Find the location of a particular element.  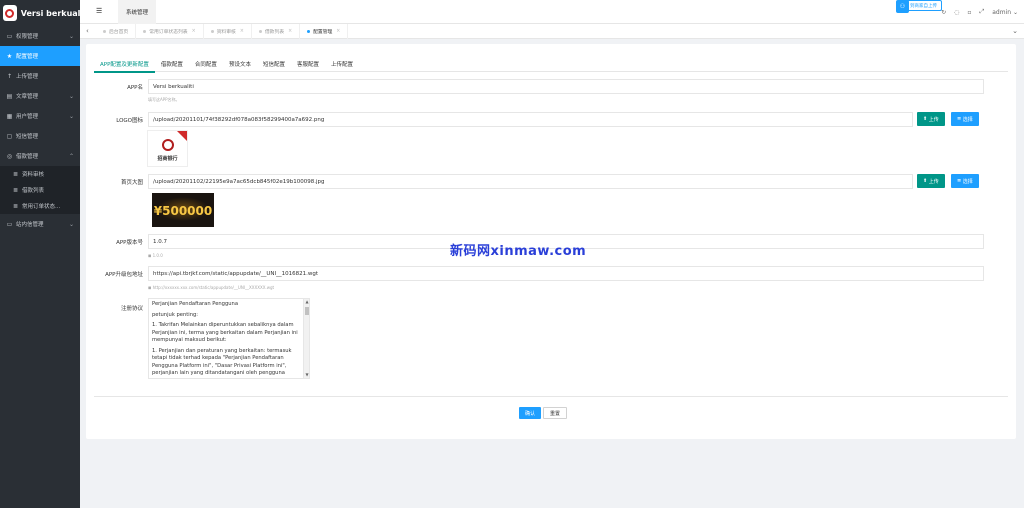

users-icon: ▦ is located at coordinates (9, 116).